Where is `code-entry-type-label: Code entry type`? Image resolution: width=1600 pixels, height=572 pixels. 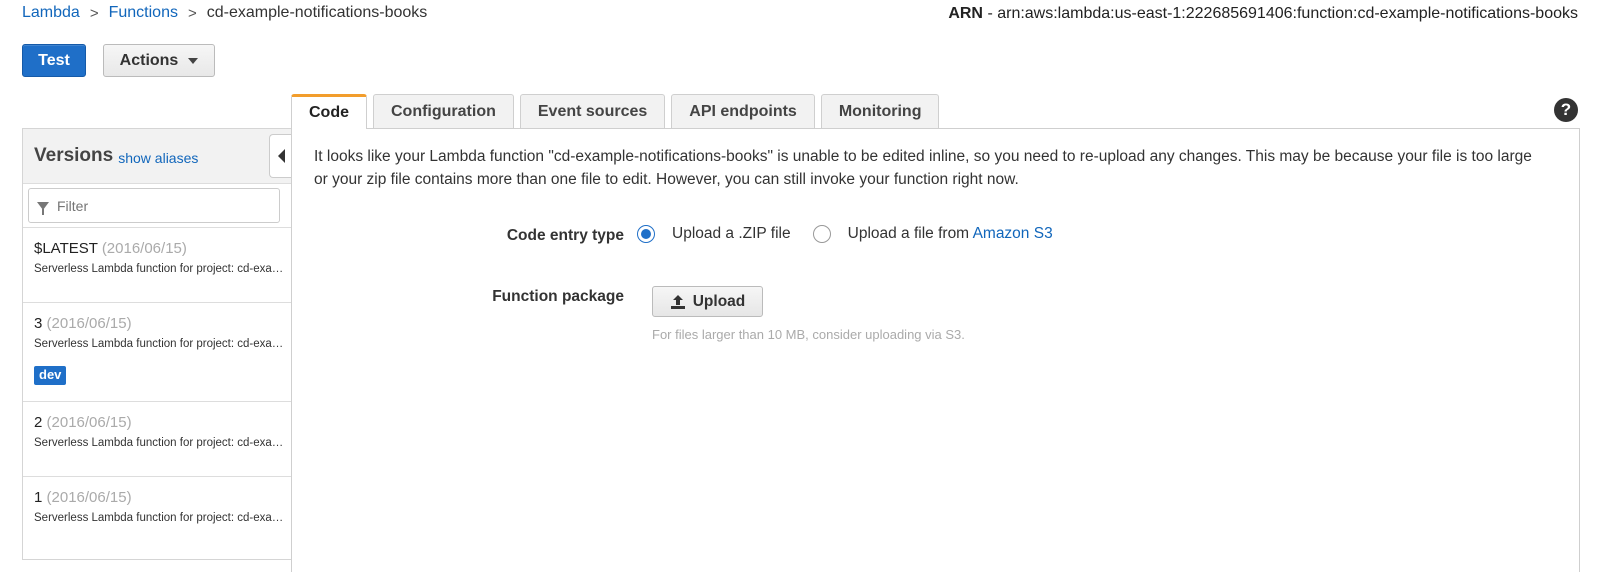
code-entry-type-label: Code entry type is located at coordinates (565, 235).